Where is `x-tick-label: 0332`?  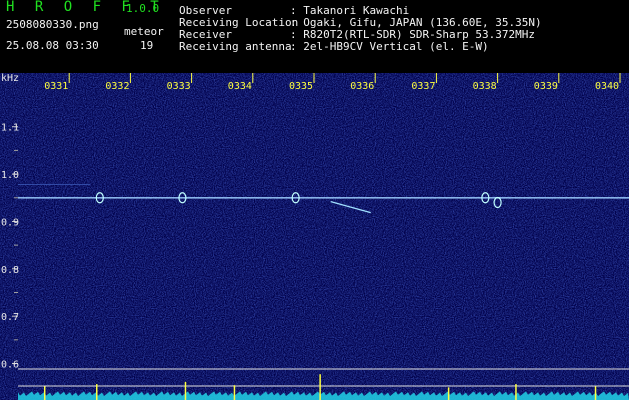 x-tick-label: 0332 is located at coordinates (117, 86).